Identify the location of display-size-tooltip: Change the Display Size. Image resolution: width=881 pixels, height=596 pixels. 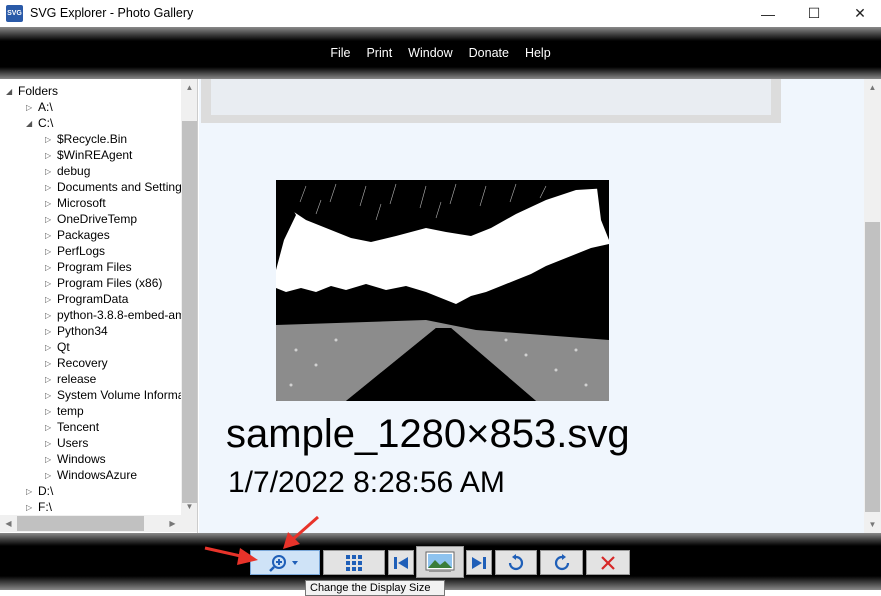
(375, 588).